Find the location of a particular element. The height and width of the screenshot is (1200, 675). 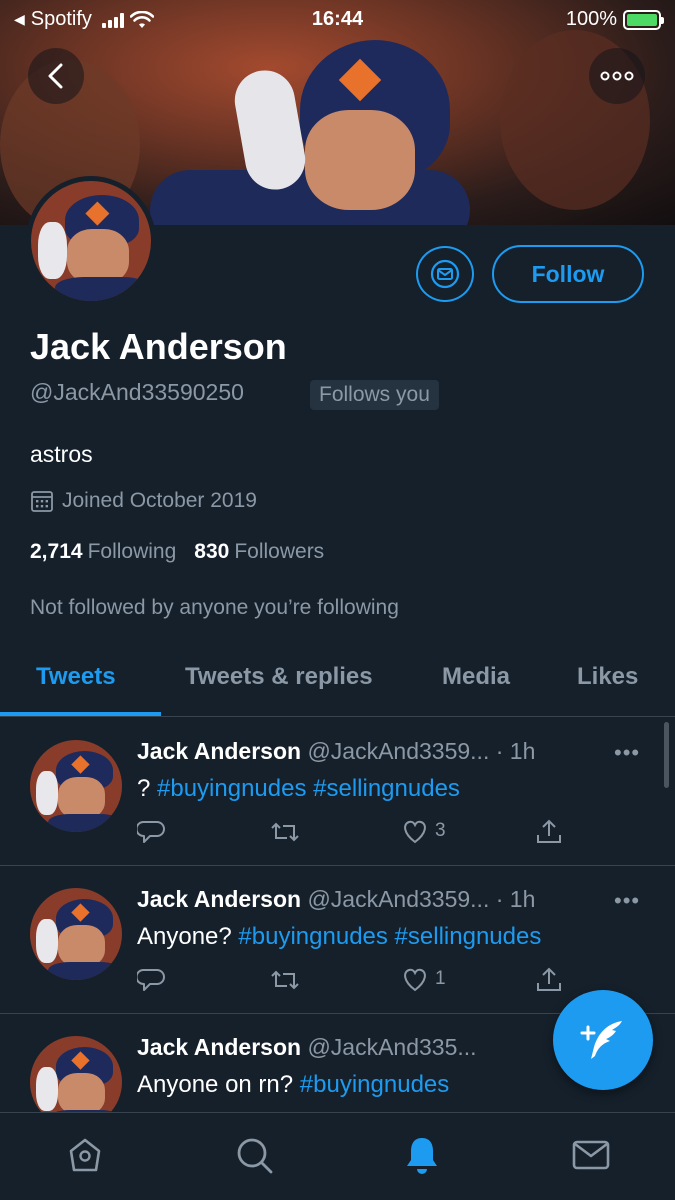

tweet-text: Anyone on rn? #buyingnudes is located at coordinates (372, 1084).